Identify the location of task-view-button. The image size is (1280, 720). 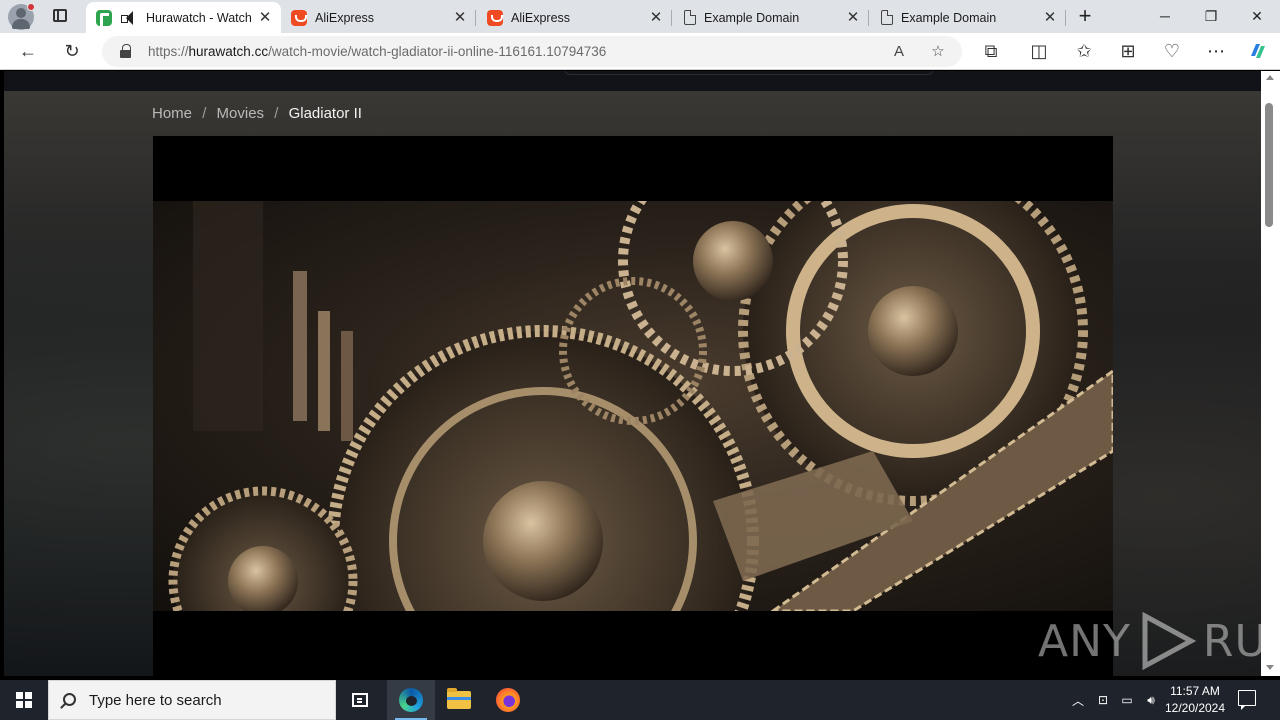
(360, 700).